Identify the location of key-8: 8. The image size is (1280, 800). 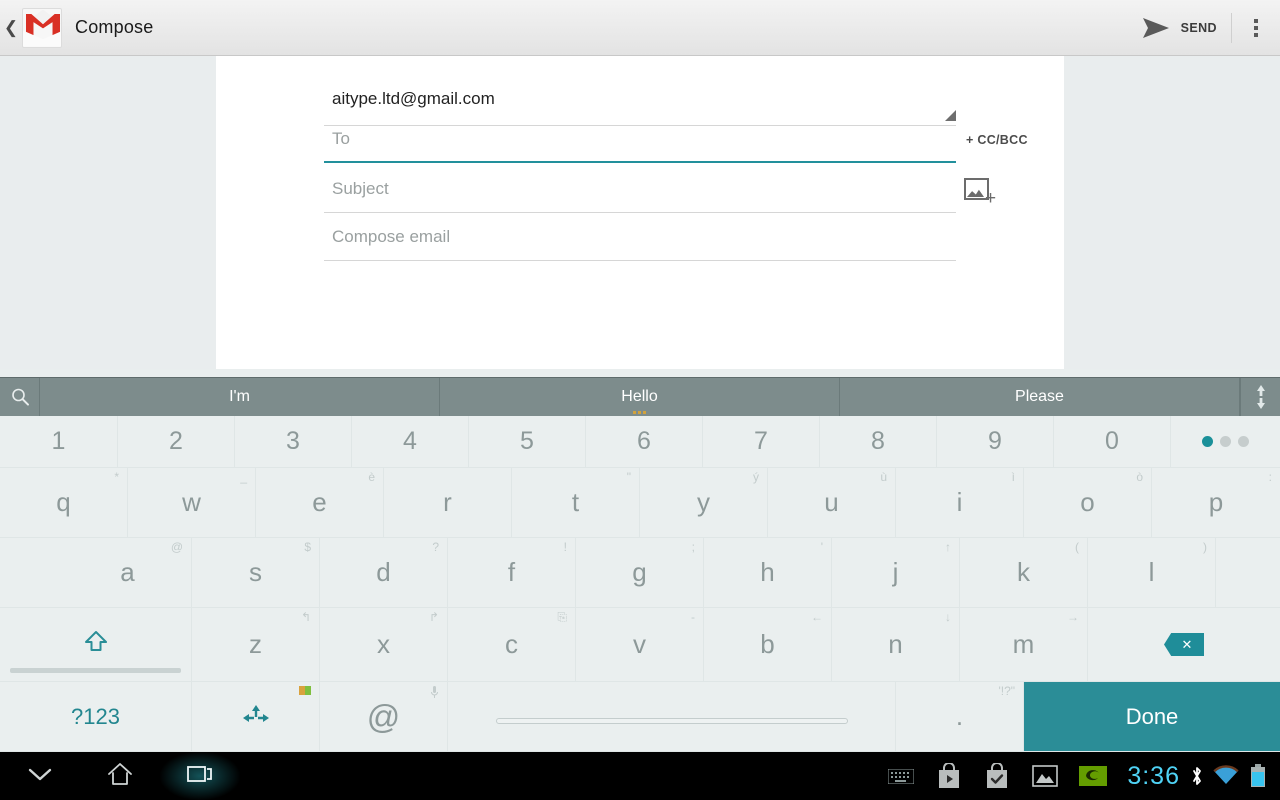
(878, 442).